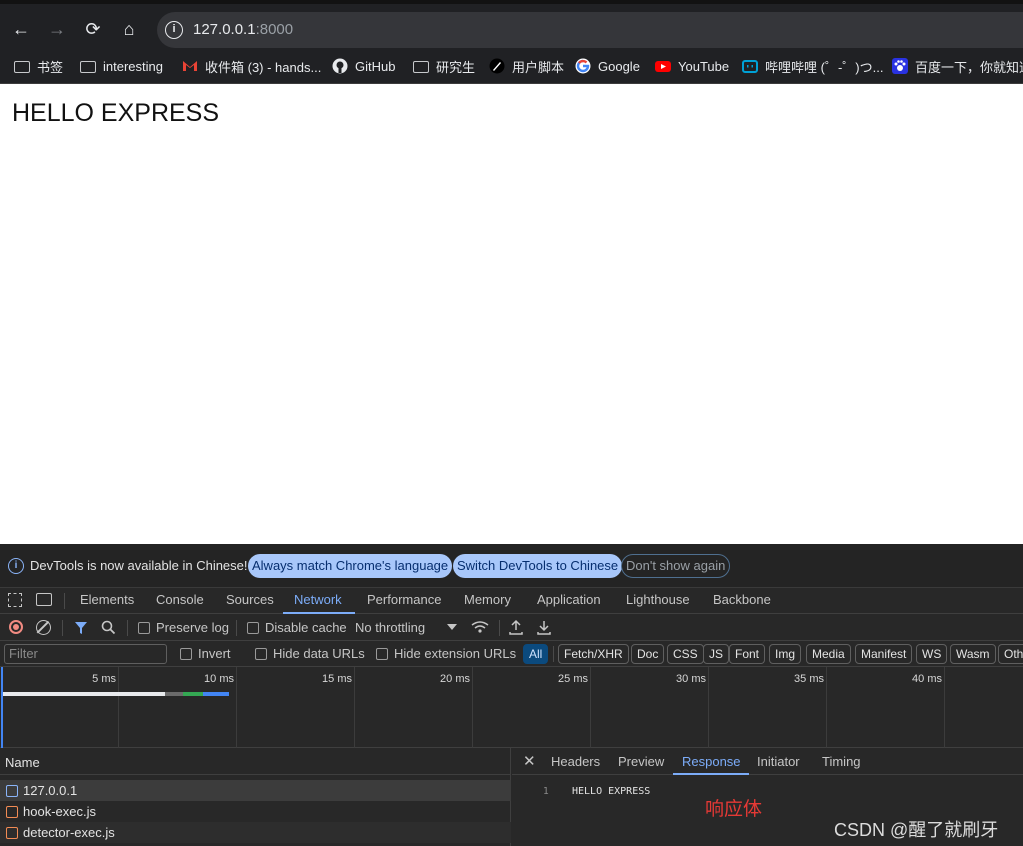  What do you see at coordinates (108, 629) in the screenshot?
I see `search-icon` at bounding box center [108, 629].